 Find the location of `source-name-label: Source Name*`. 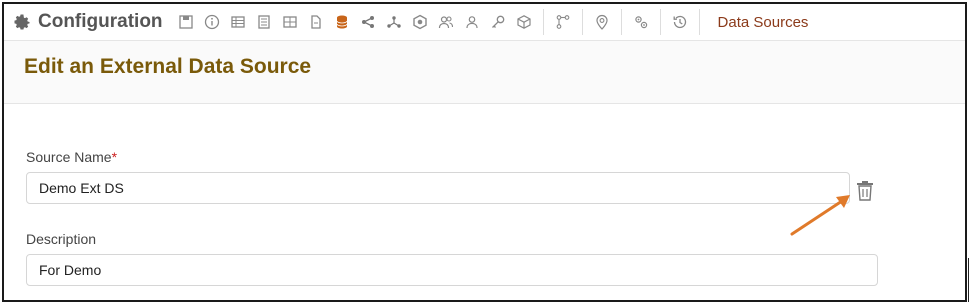

source-name-label: Source Name* is located at coordinates (72, 157).